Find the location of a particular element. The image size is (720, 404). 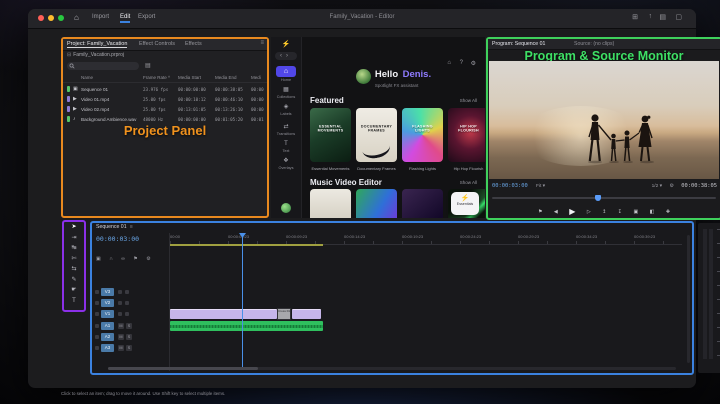

tab-effect-controls: Effect Controls is located at coordinates (157, 44).